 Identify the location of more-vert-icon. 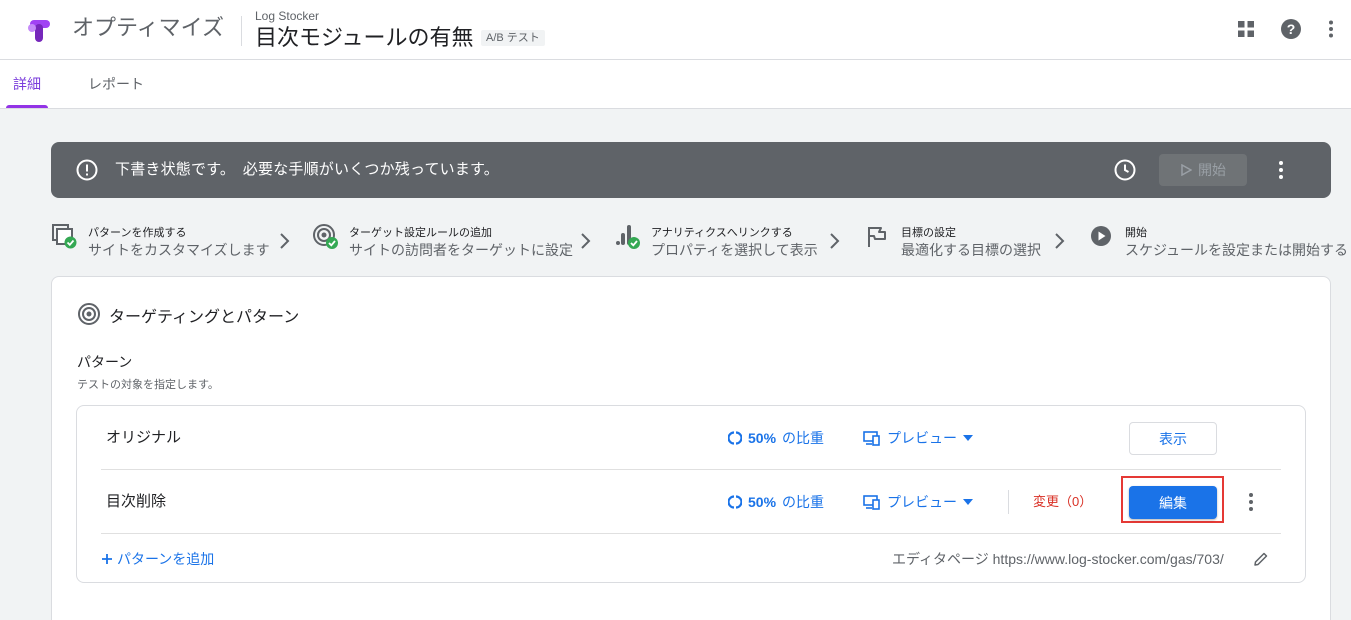
(1331, 29).